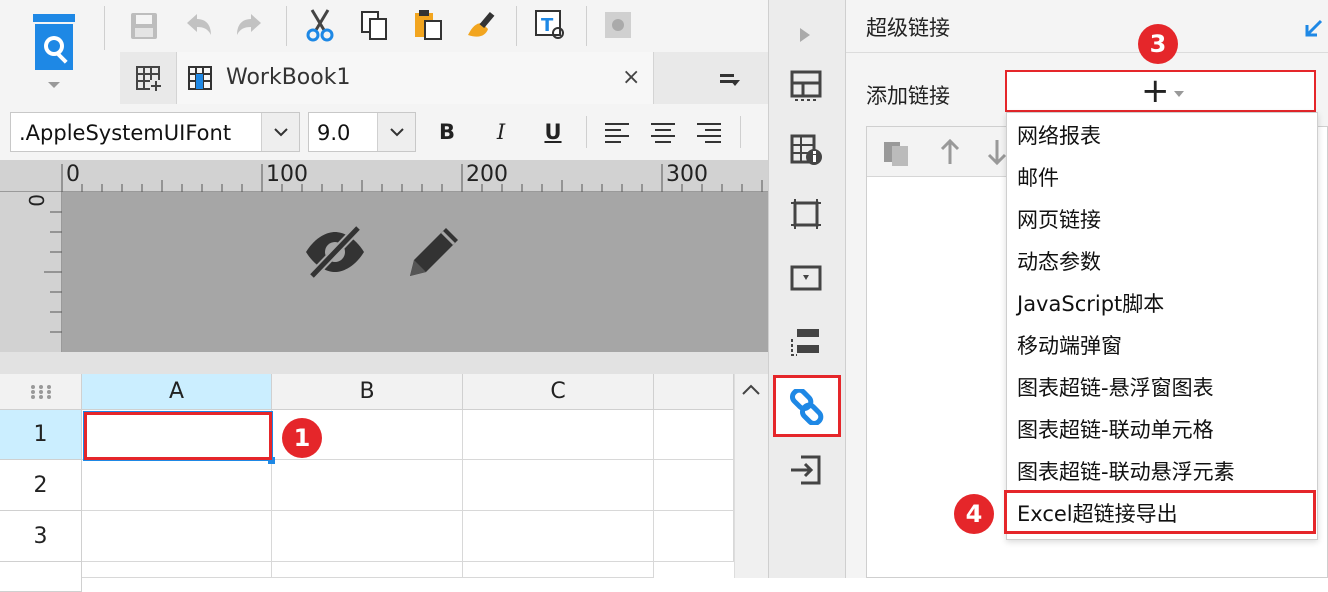  What do you see at coordinates (1115, 388) in the screenshot?
I see `menu-item-chart-floating-chart: 图表超链-悬浮窗图表` at bounding box center [1115, 388].